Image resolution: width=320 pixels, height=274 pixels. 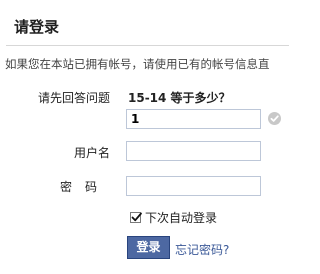 I want to click on forgot-password-link: 忘记密码?, so click(x=202, y=249).